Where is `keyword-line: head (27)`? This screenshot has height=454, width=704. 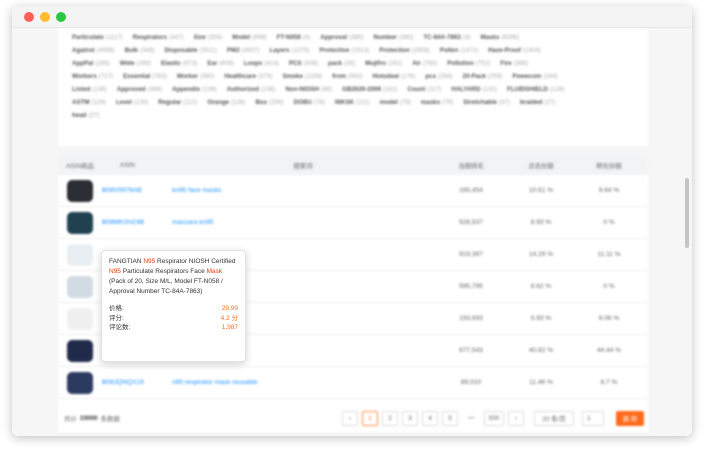
keyword-line: head (27) is located at coordinates (353, 115).